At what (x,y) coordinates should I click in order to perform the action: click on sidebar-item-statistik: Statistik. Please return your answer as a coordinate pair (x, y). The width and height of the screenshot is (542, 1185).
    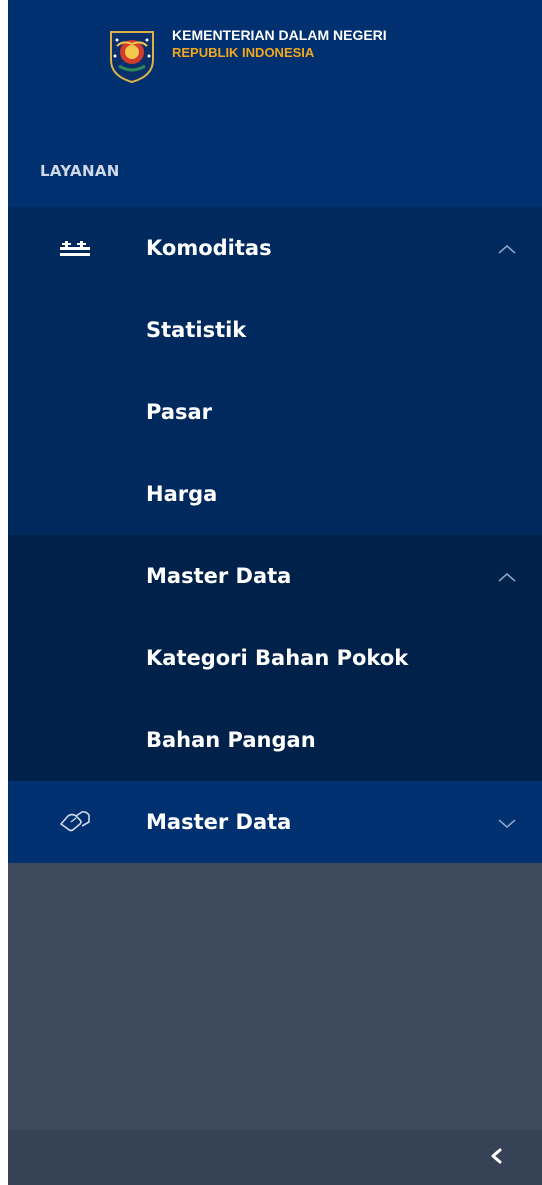
    Looking at the image, I should click on (275, 330).